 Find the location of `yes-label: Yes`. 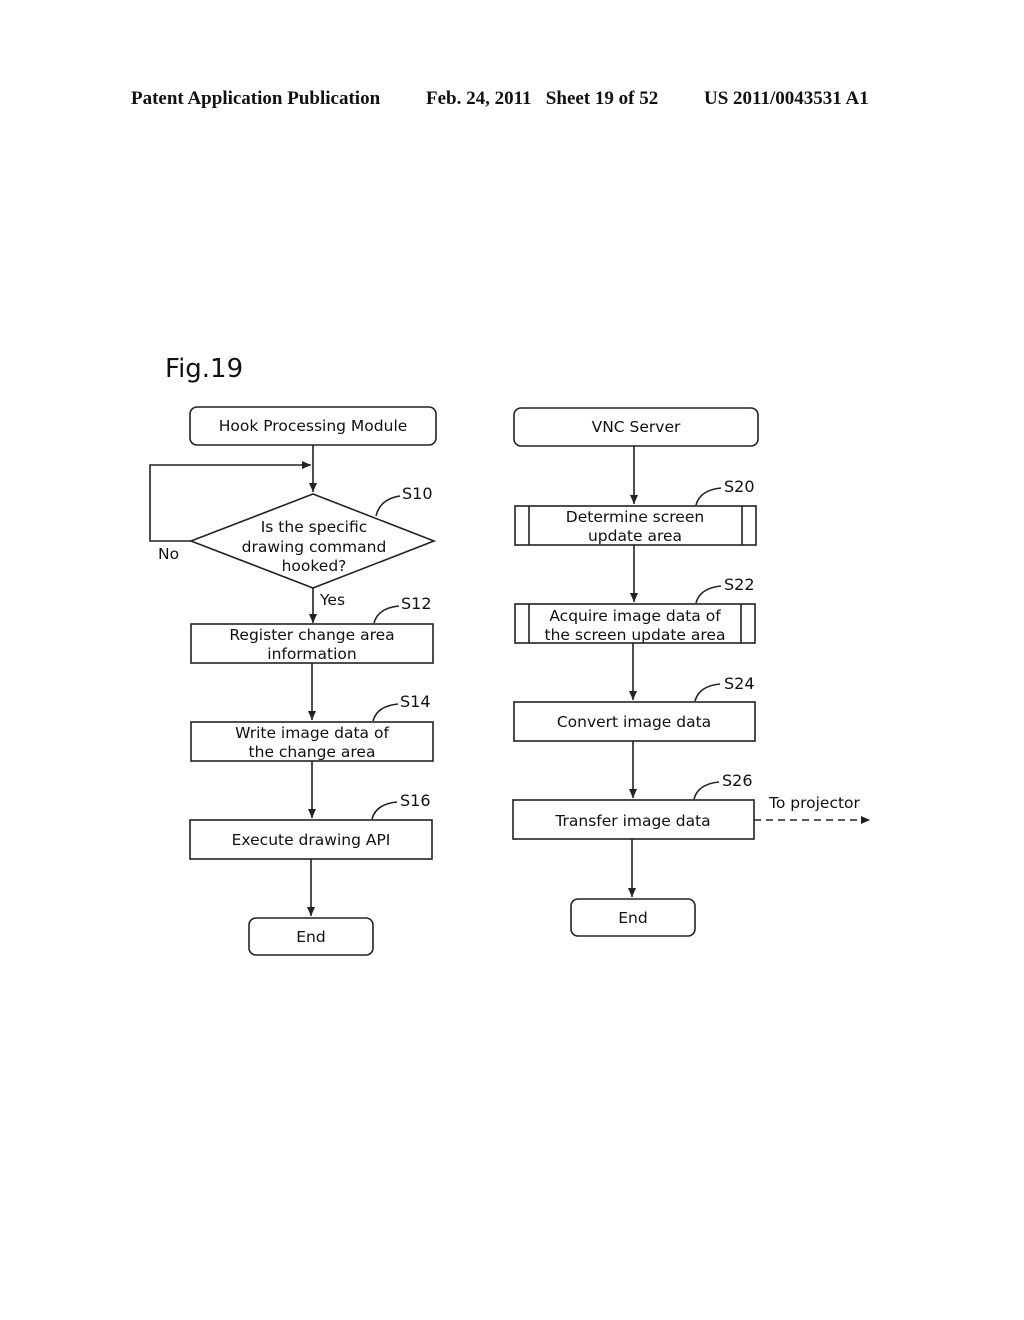

yes-label: Yes is located at coordinates (332, 600).